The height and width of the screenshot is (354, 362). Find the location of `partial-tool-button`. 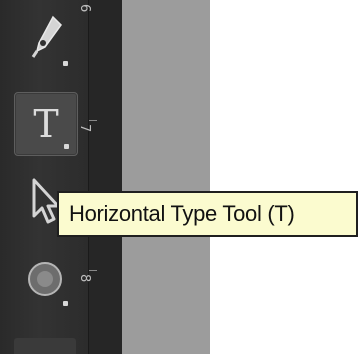

partial-tool-button is located at coordinates (45, 346).